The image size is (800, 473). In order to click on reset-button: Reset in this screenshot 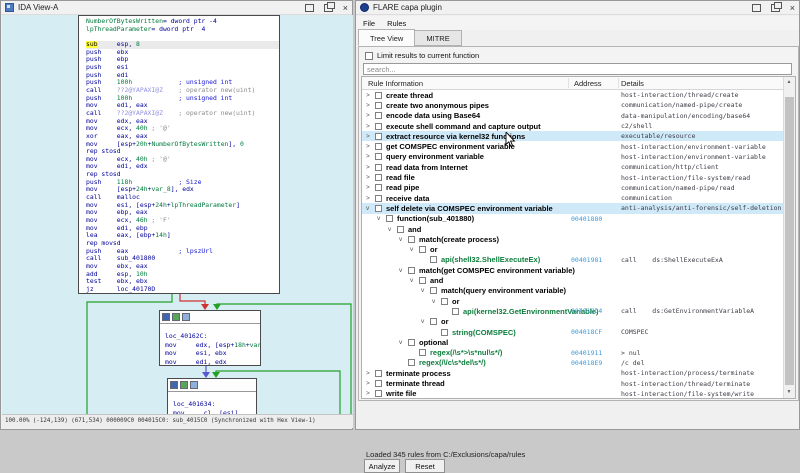, I will do `click(425, 466)`.